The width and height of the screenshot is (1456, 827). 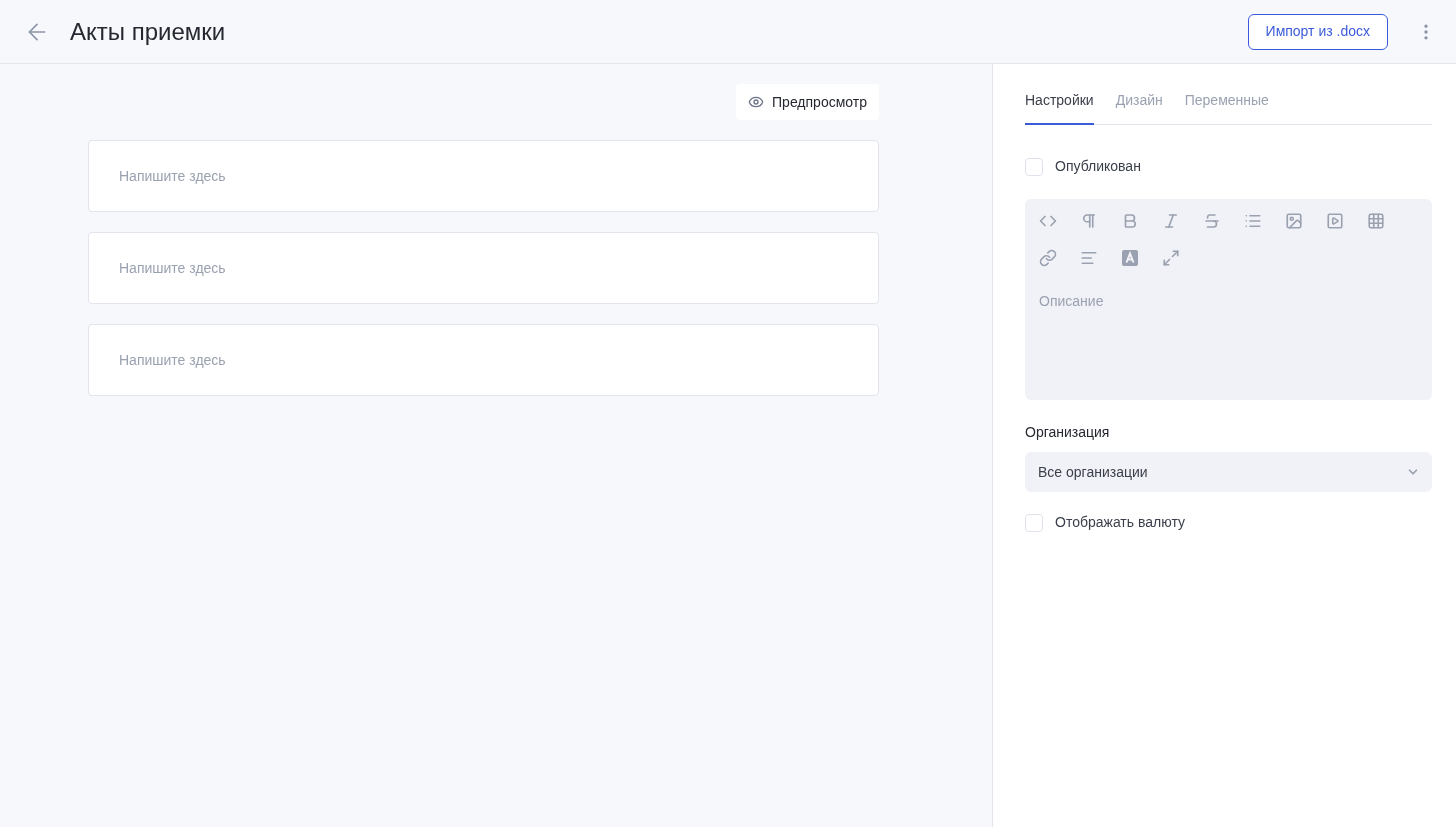 I want to click on align-icon, so click(x=1089, y=258).